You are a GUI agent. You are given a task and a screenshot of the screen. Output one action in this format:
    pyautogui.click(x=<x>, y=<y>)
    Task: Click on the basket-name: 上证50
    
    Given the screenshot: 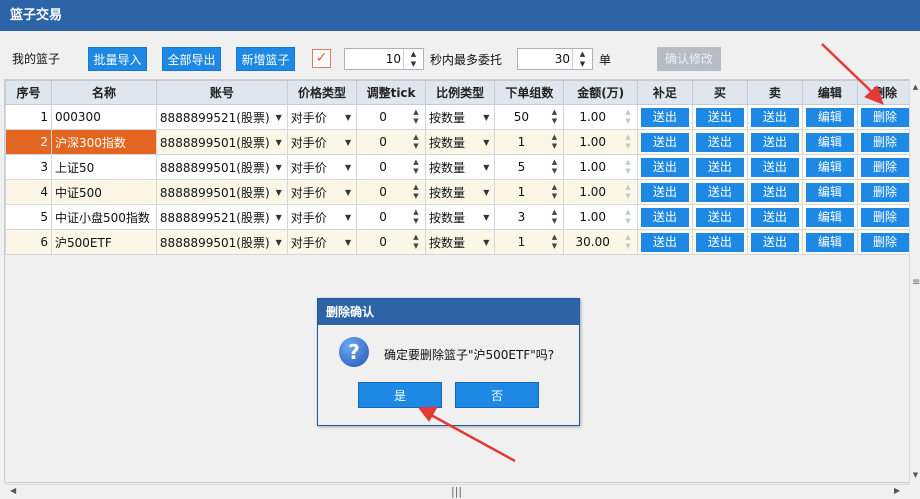 What is the action you would take?
    pyautogui.click(x=104, y=167)
    